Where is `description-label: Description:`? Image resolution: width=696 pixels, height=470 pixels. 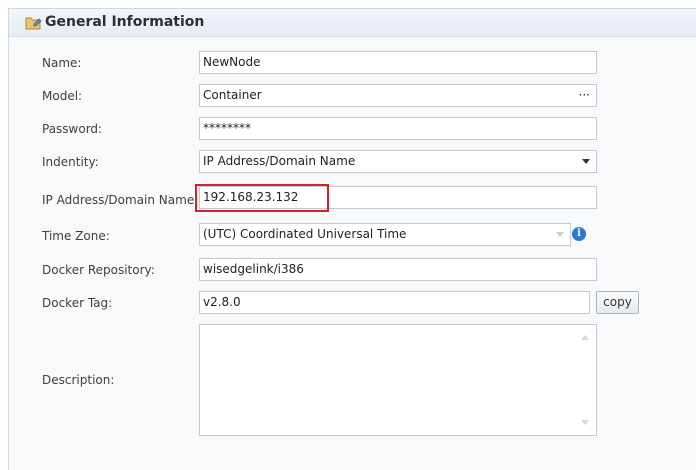 description-label: Description: is located at coordinates (78, 380).